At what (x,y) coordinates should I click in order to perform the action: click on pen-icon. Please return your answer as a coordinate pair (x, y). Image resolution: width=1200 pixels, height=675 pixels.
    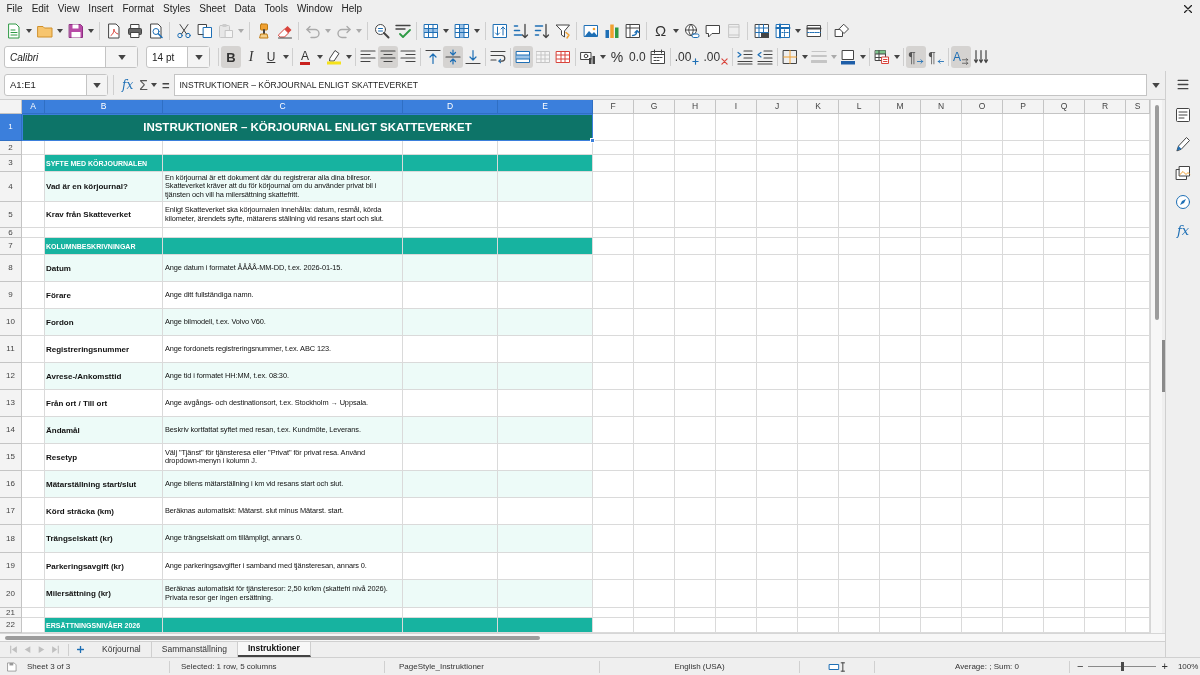
    Looking at the image, I should click on (1183, 143).